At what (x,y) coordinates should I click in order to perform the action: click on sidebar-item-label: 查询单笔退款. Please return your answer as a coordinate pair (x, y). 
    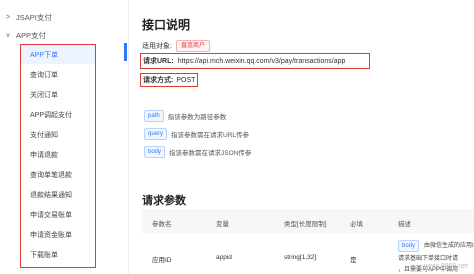
    Looking at the image, I should click on (51, 175).